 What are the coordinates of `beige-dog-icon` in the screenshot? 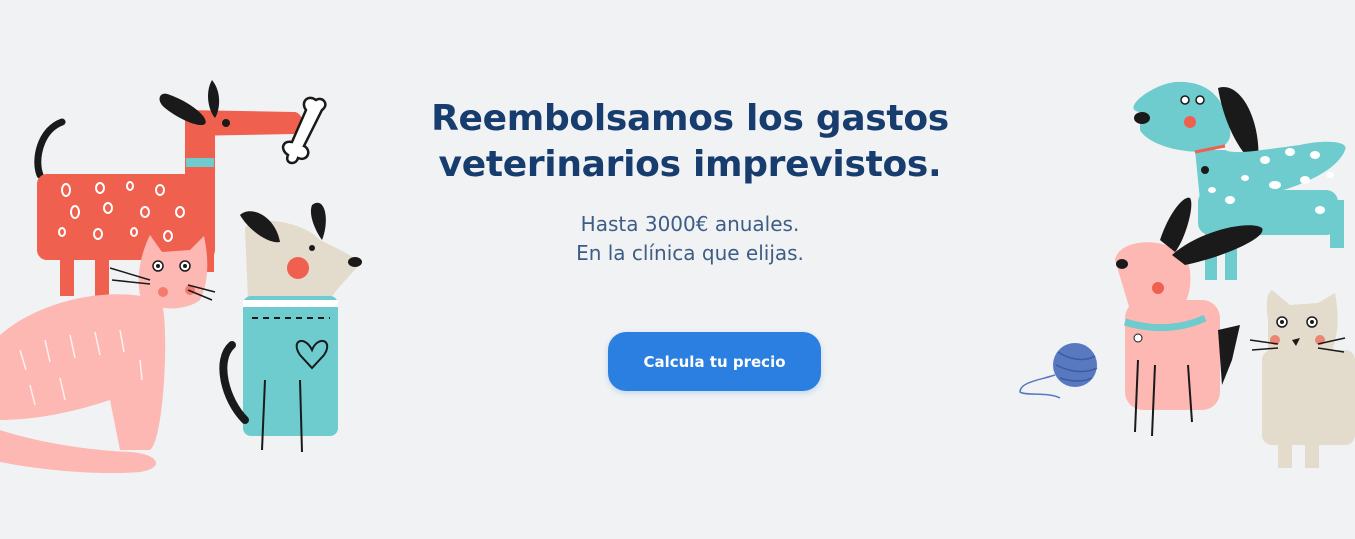 It's located at (290, 327).